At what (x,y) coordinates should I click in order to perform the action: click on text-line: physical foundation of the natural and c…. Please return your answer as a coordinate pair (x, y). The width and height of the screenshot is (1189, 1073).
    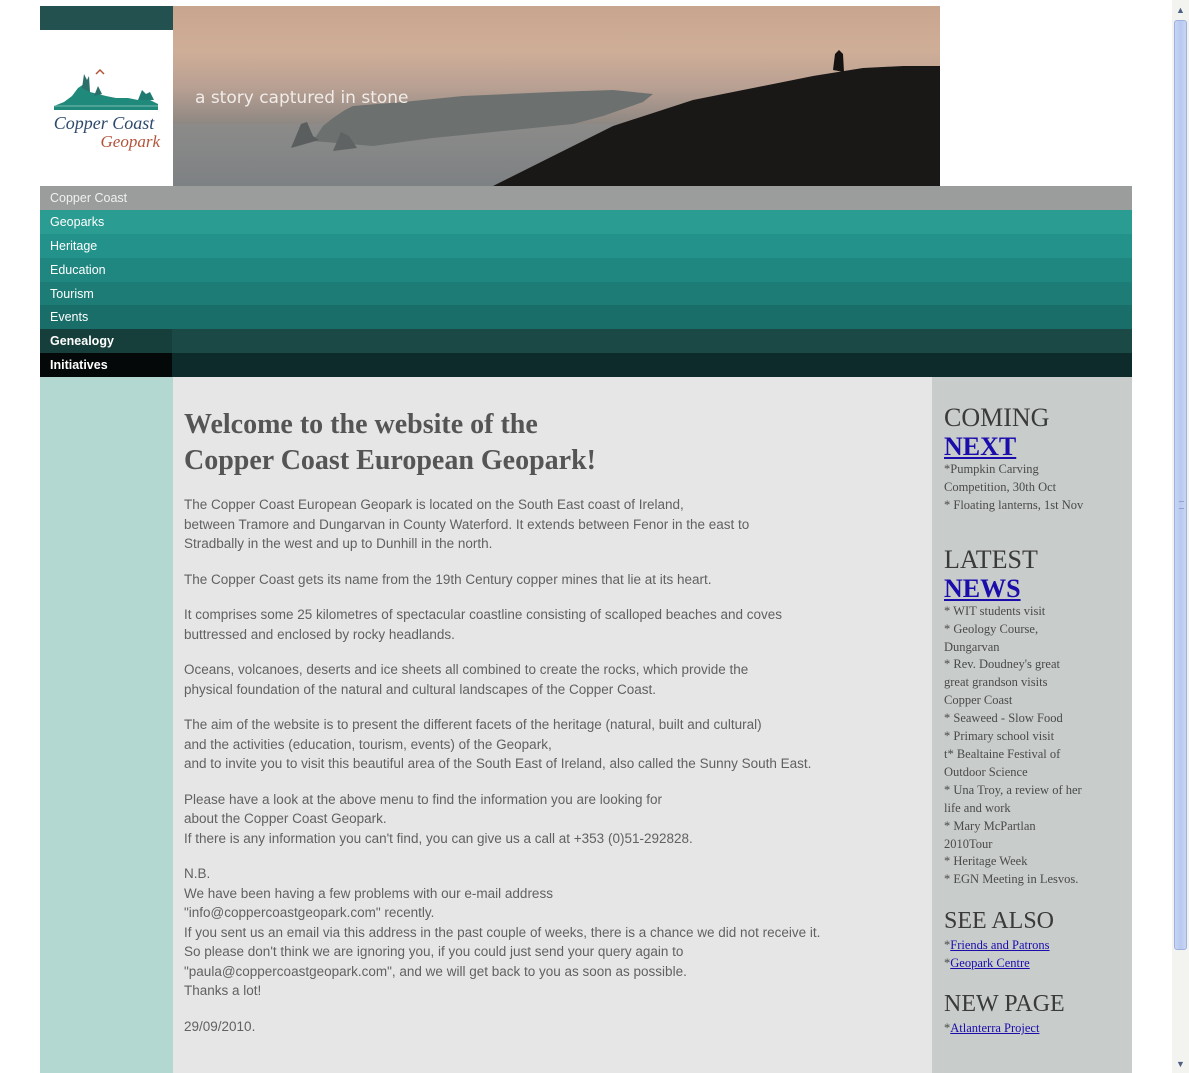
    Looking at the image, I should click on (420, 689).